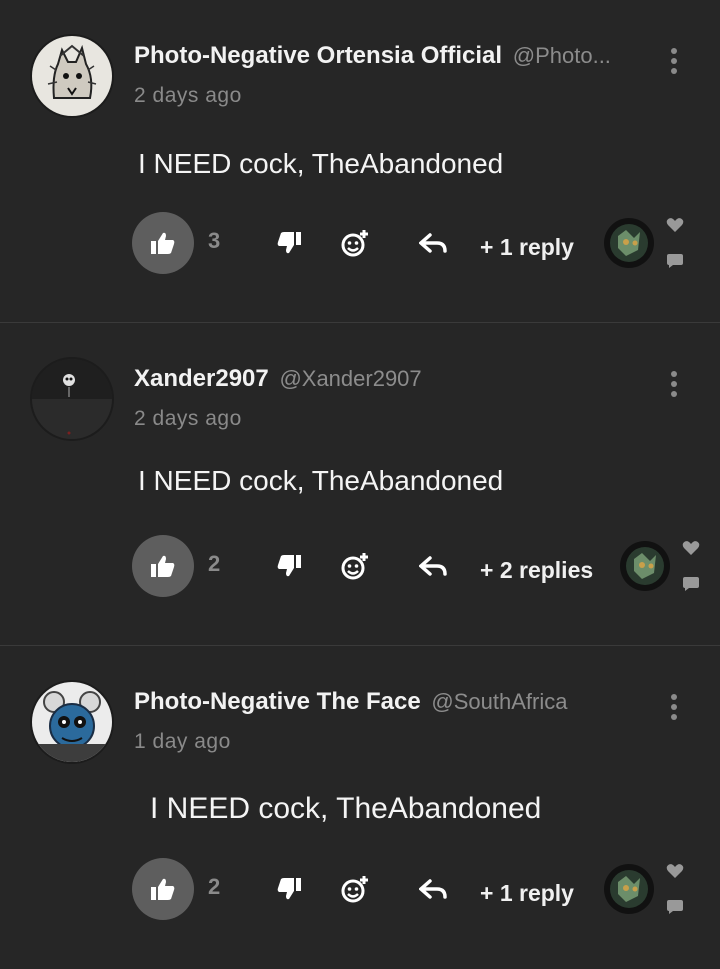  What do you see at coordinates (536, 570) in the screenshot?
I see `replies-link: + 2 replies` at bounding box center [536, 570].